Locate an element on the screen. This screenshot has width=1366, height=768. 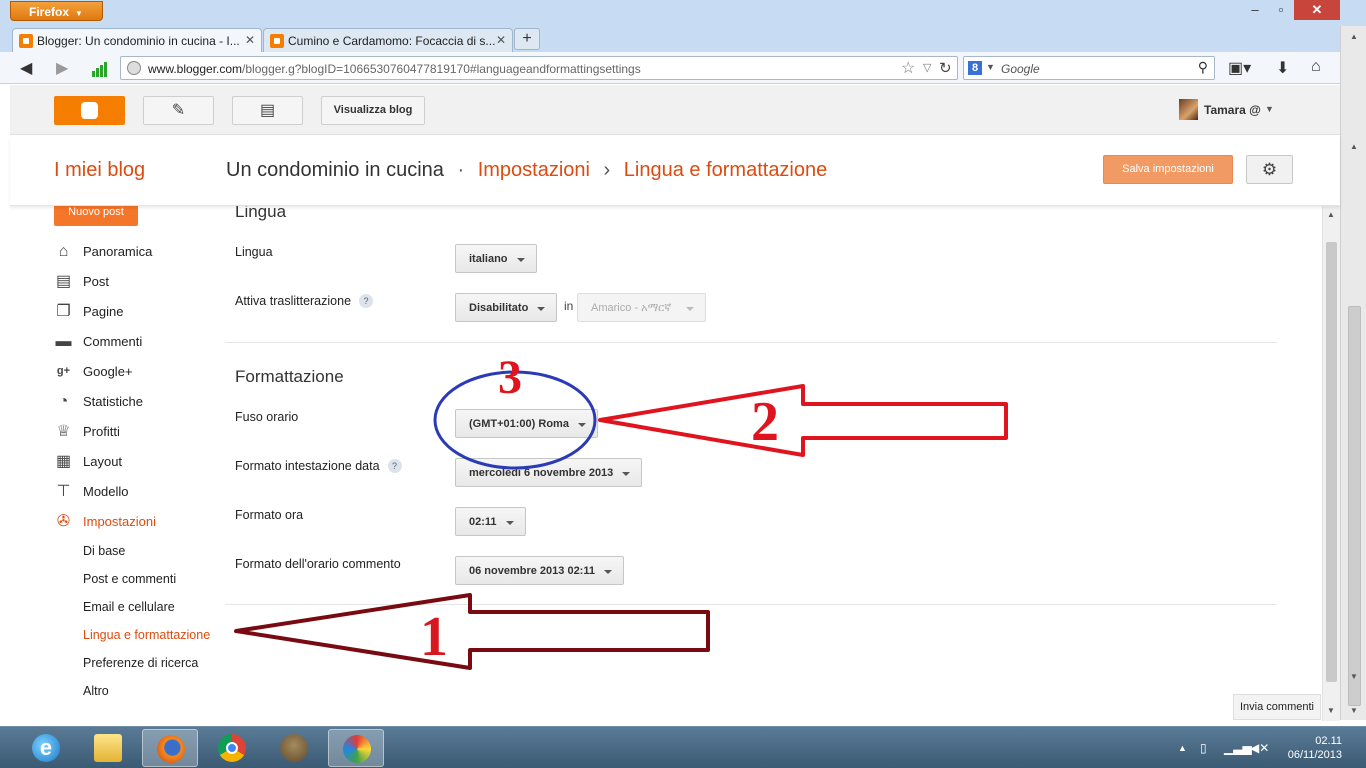
clock-date: 06/11/2013 is located at coordinates (1314, 755).